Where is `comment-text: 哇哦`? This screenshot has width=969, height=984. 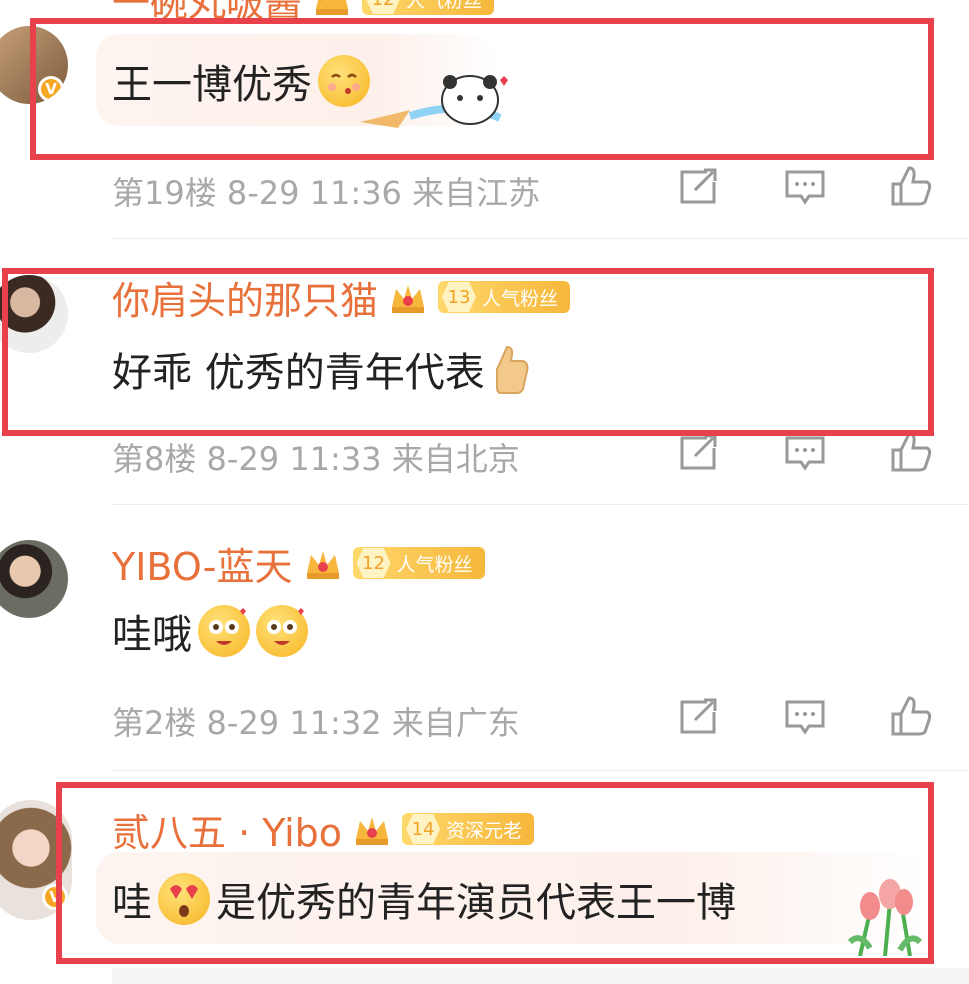
comment-text: 哇哦 is located at coordinates (152, 635).